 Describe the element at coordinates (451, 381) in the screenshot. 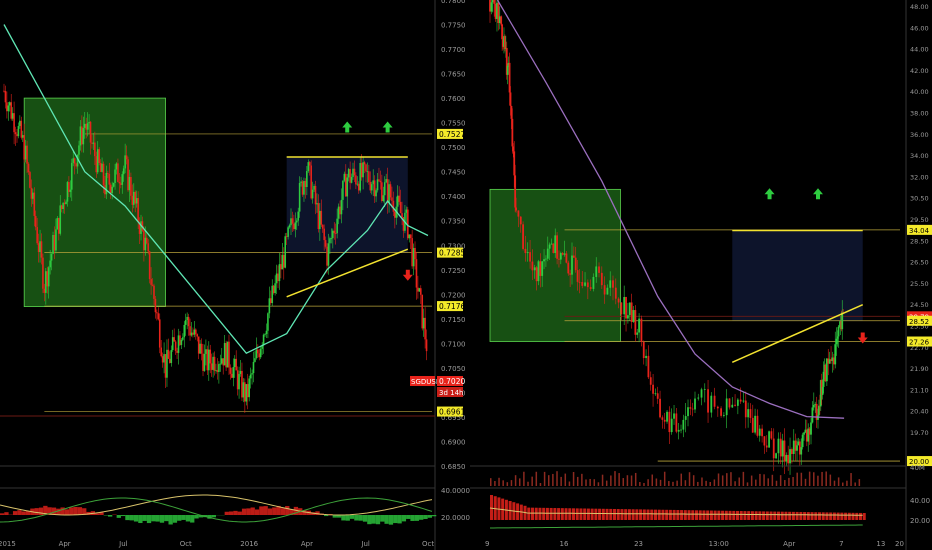

I see `current-price-tag: 0.7020` at that location.